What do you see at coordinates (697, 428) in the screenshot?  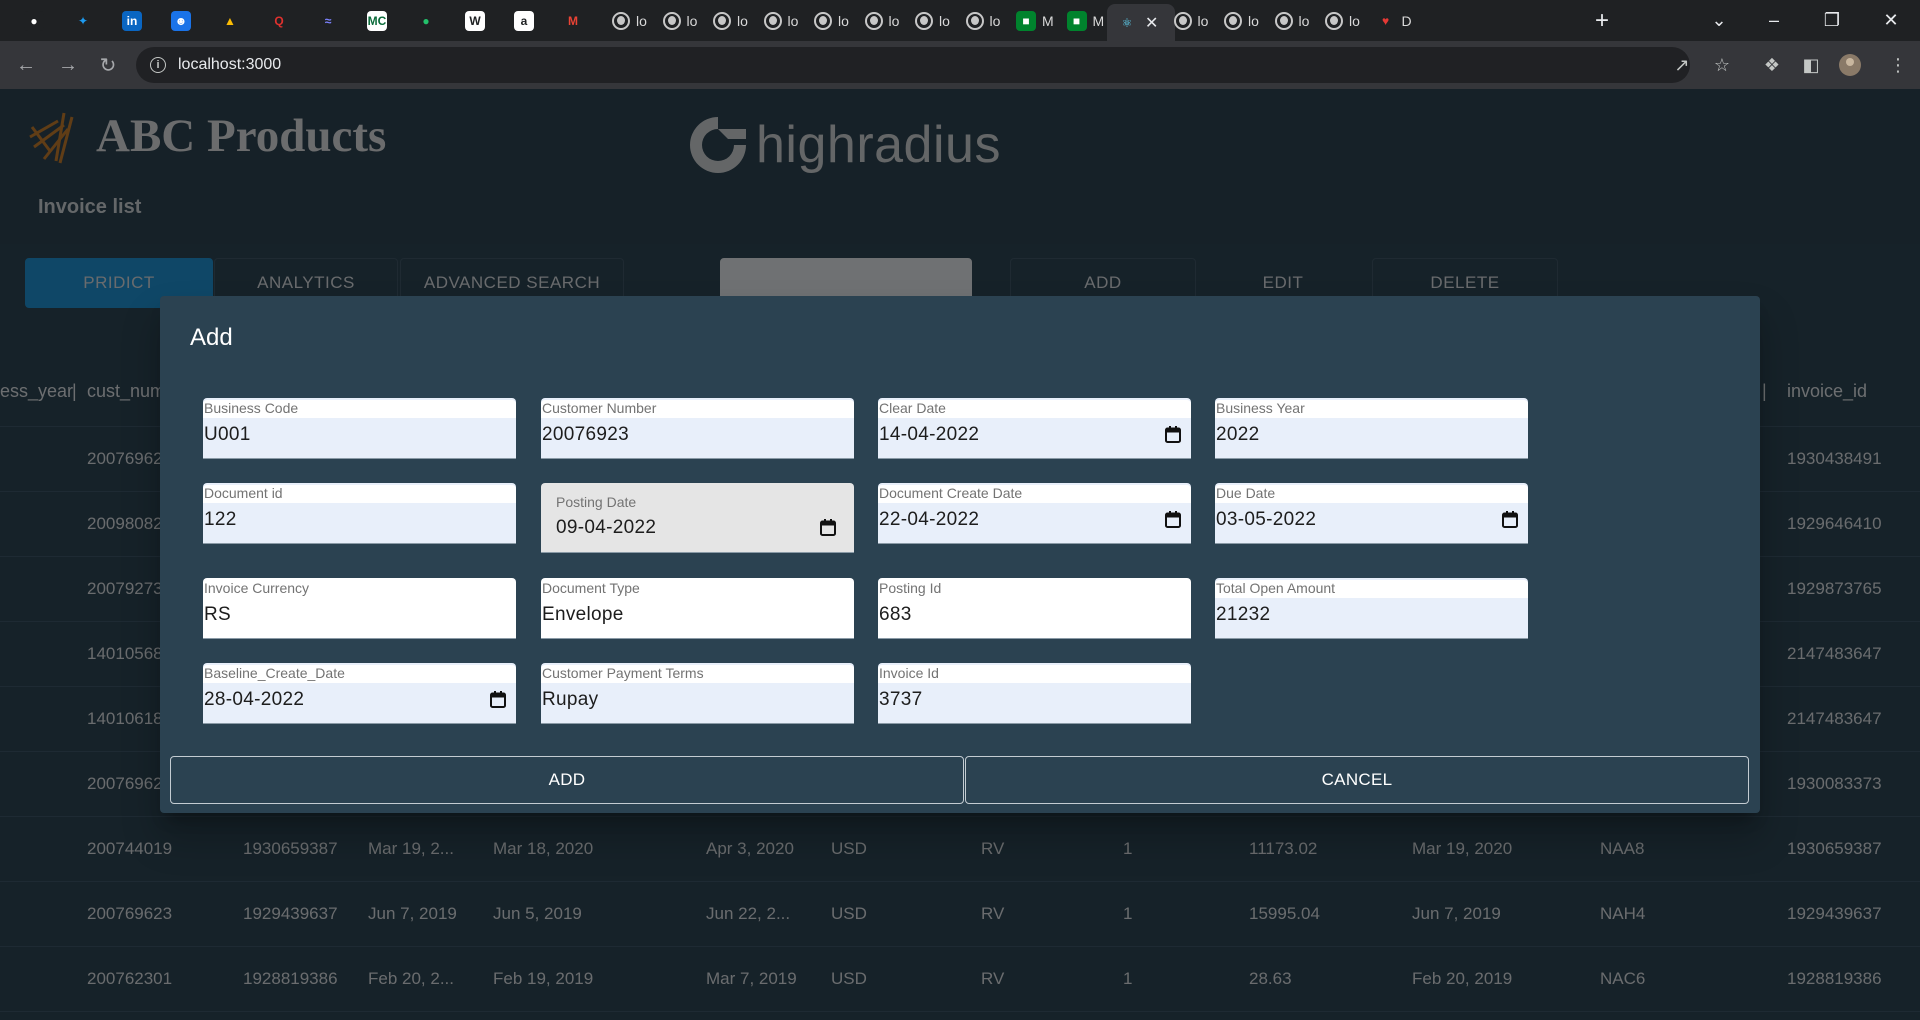 I see `customer-number-field: Customer Number 20076923` at bounding box center [697, 428].